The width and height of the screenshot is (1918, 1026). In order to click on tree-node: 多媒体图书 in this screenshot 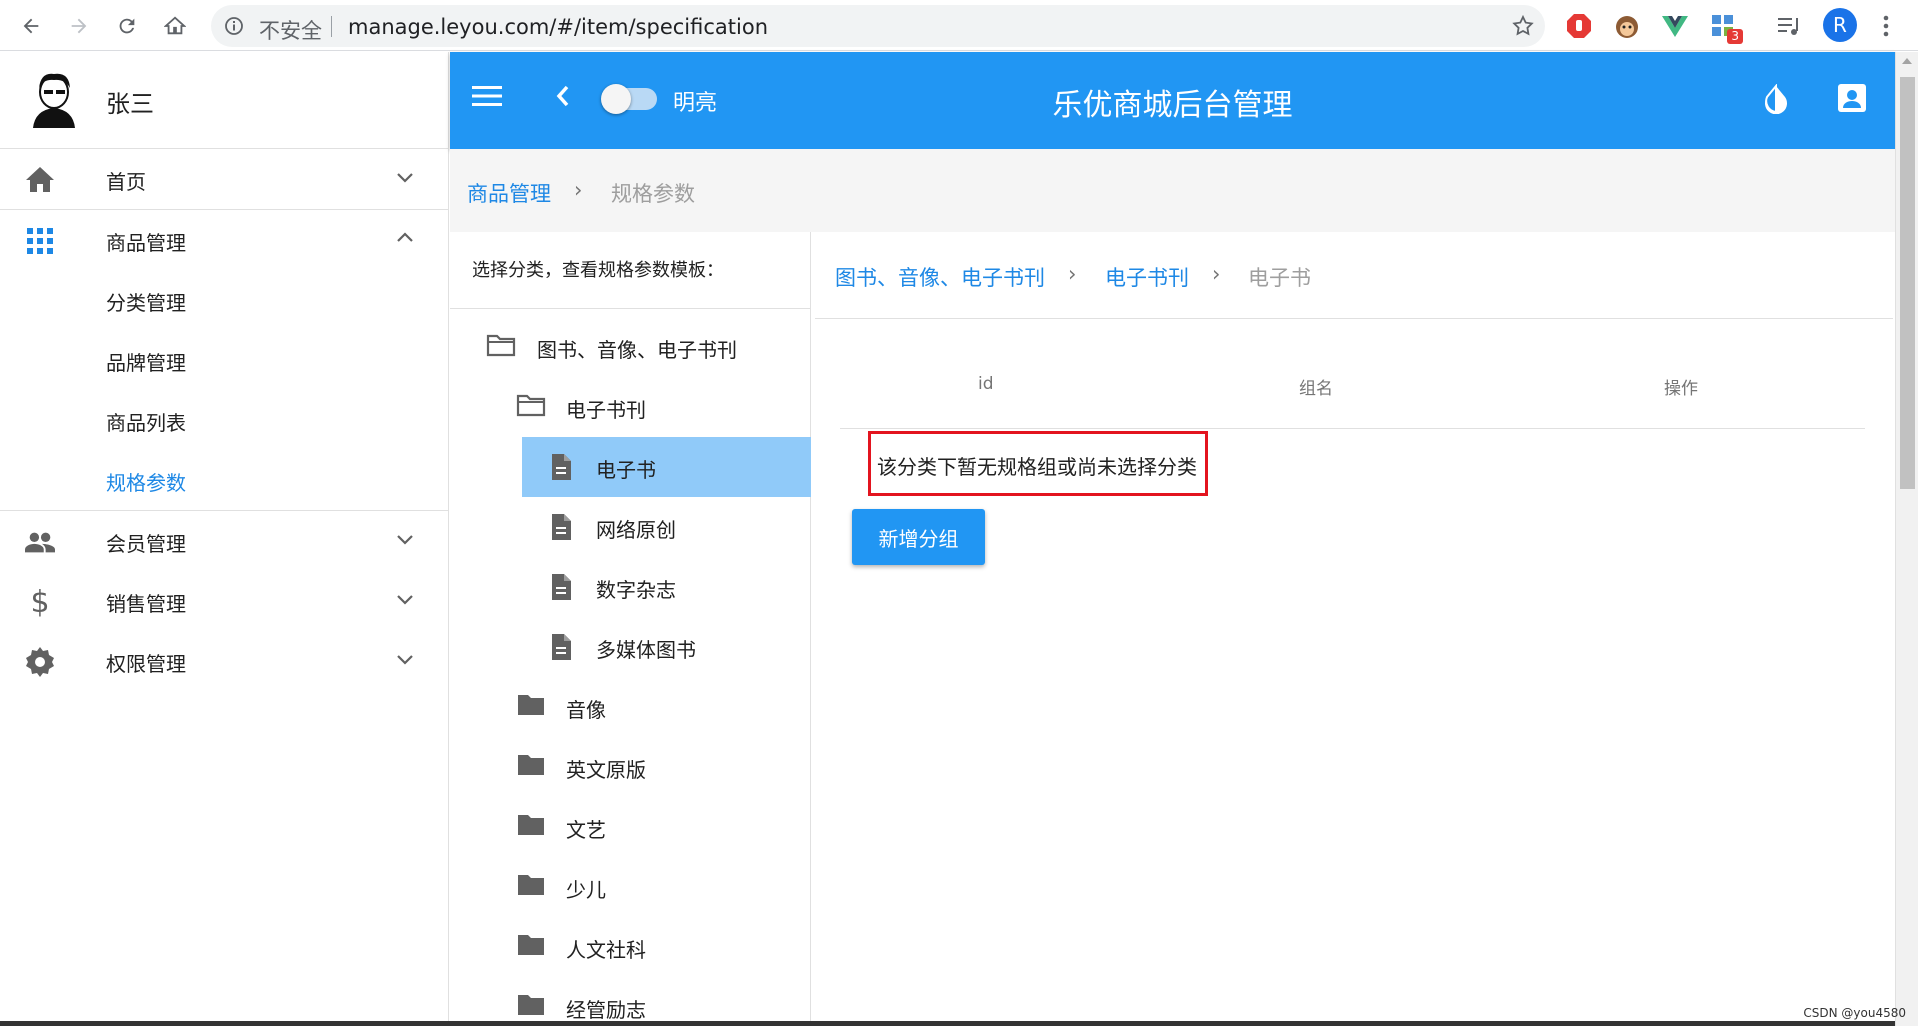, I will do `click(630, 647)`.